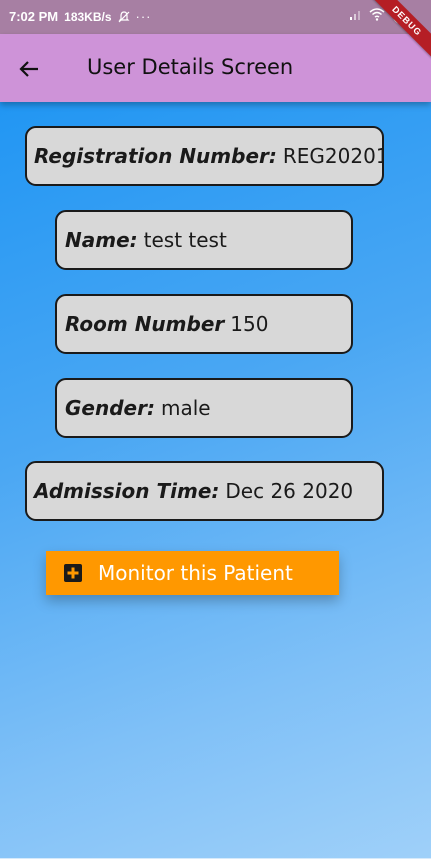 The width and height of the screenshot is (431, 859). Describe the element at coordinates (124, 16) in the screenshot. I see `mute-icon` at that location.